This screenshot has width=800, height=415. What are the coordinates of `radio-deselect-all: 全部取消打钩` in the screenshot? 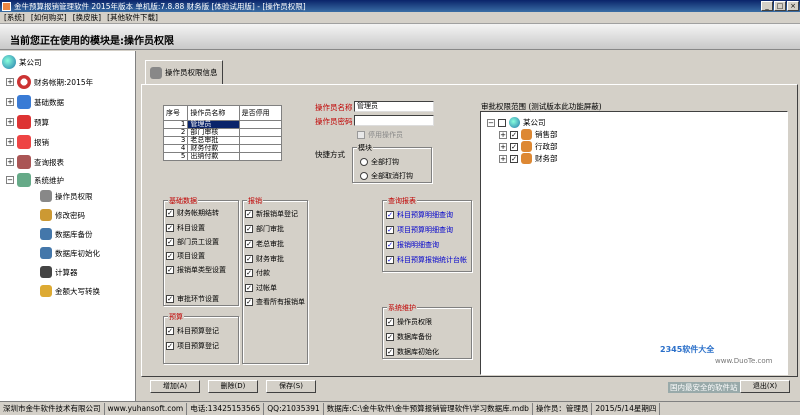 It's located at (386, 176).